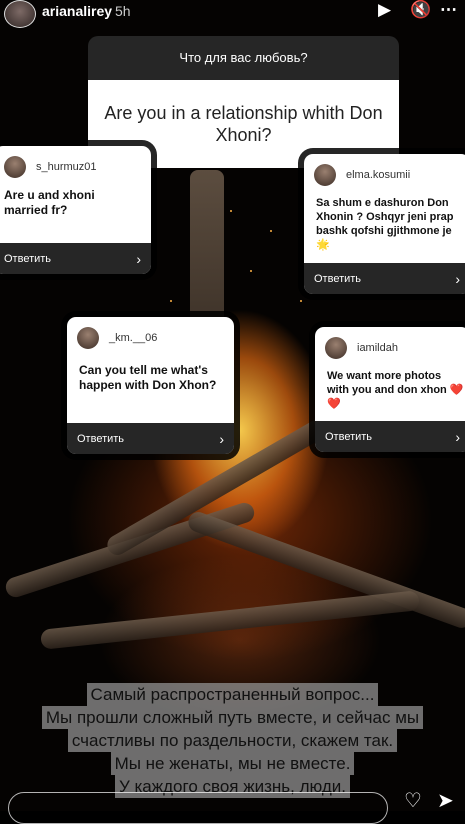  Describe the element at coordinates (198, 808) in the screenshot. I see `reply-input` at that location.